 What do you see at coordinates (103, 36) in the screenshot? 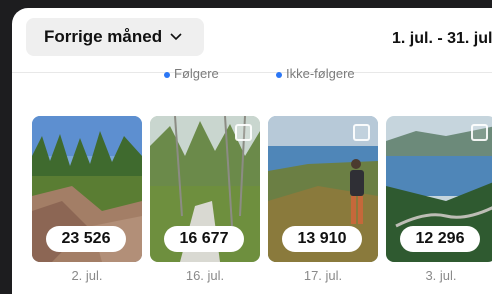
I see `period-label: Forrige måned` at bounding box center [103, 36].